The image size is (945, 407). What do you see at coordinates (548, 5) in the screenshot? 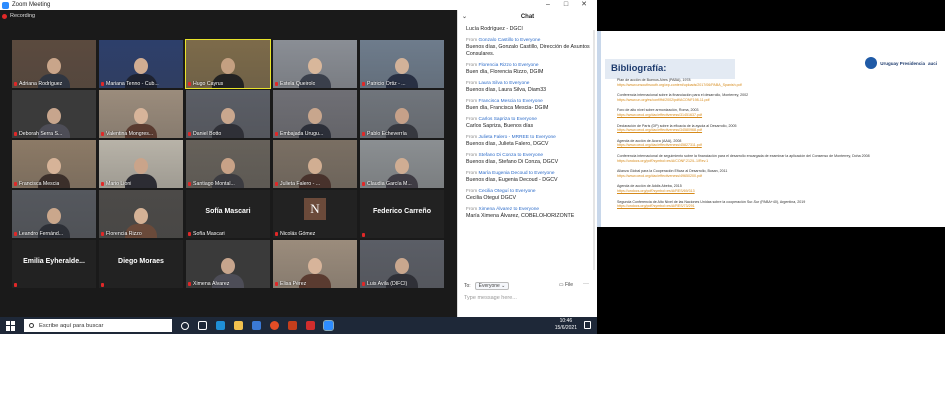
I see `minimize-button: –` at bounding box center [548, 5].